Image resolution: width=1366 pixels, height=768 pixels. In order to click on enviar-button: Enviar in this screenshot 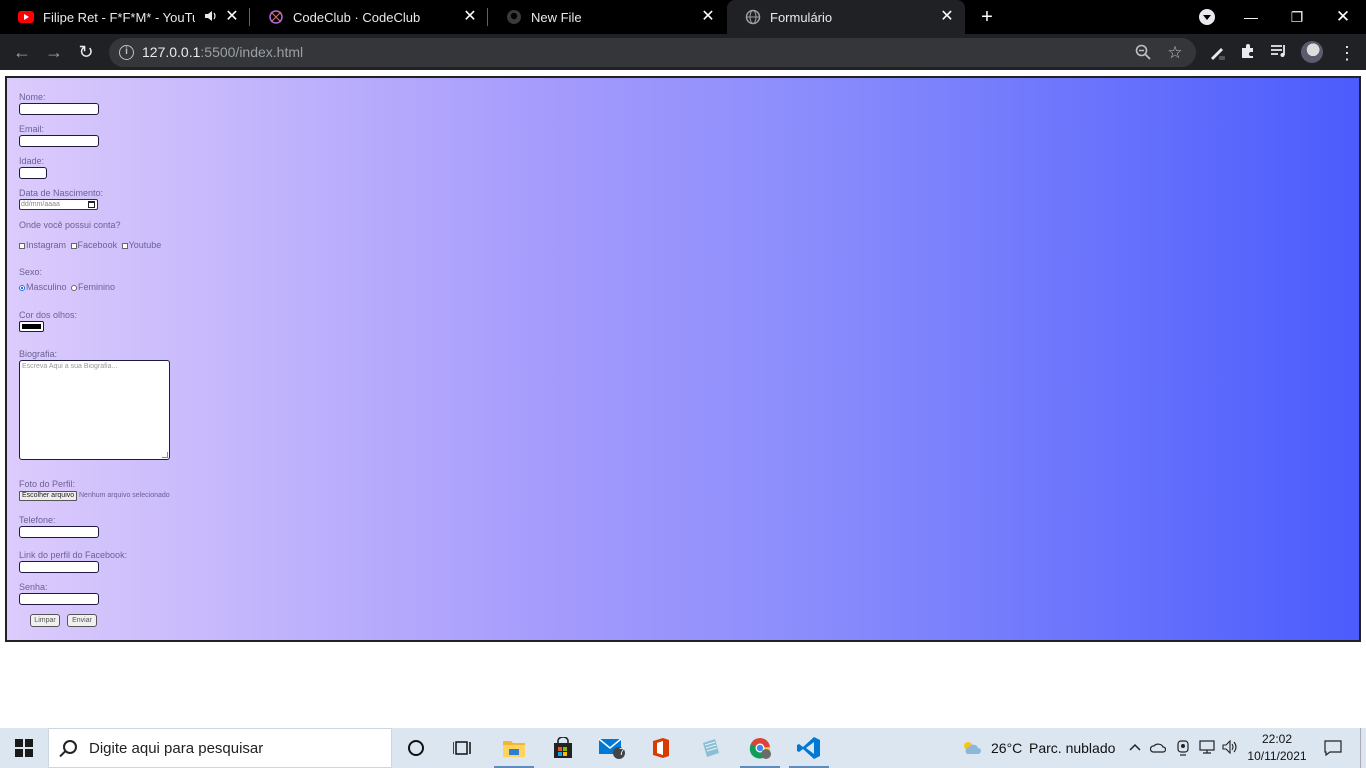, I will do `click(82, 620)`.